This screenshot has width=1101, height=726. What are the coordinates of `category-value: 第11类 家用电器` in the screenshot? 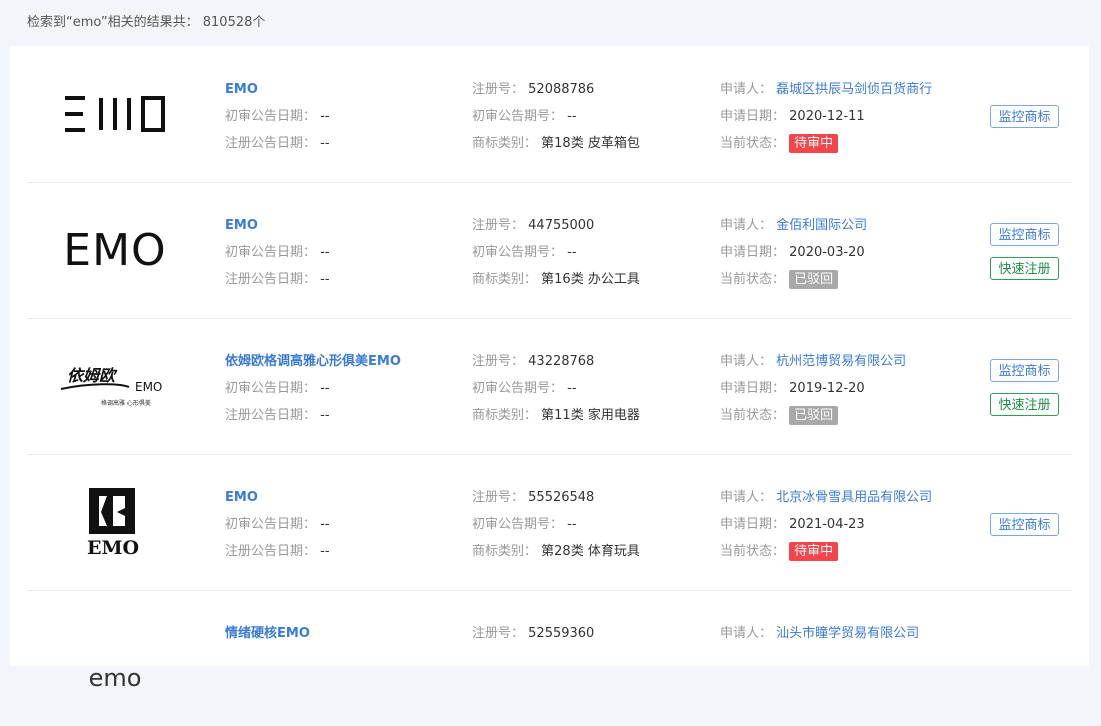 It's located at (590, 415).